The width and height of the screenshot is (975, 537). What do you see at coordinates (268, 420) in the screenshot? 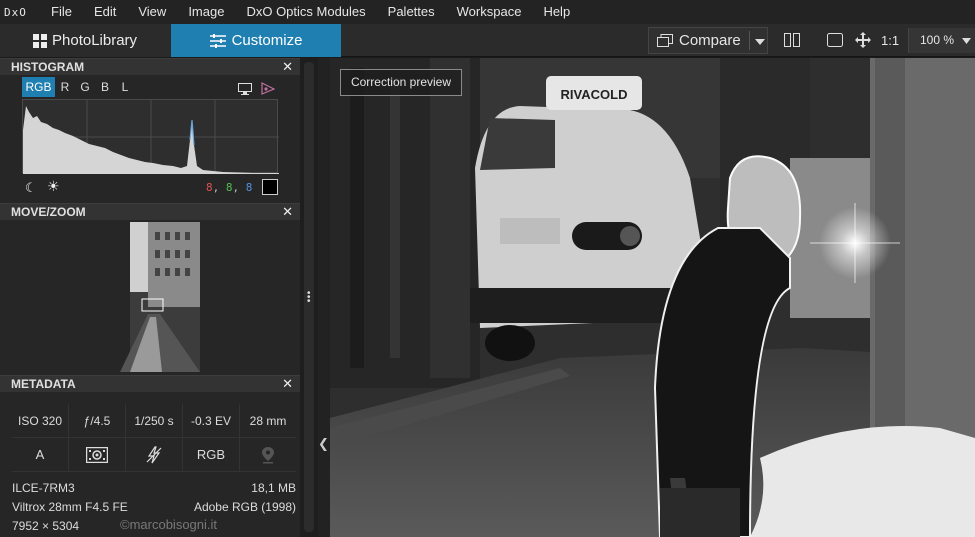
I see `focal-value: 28 mm` at bounding box center [268, 420].